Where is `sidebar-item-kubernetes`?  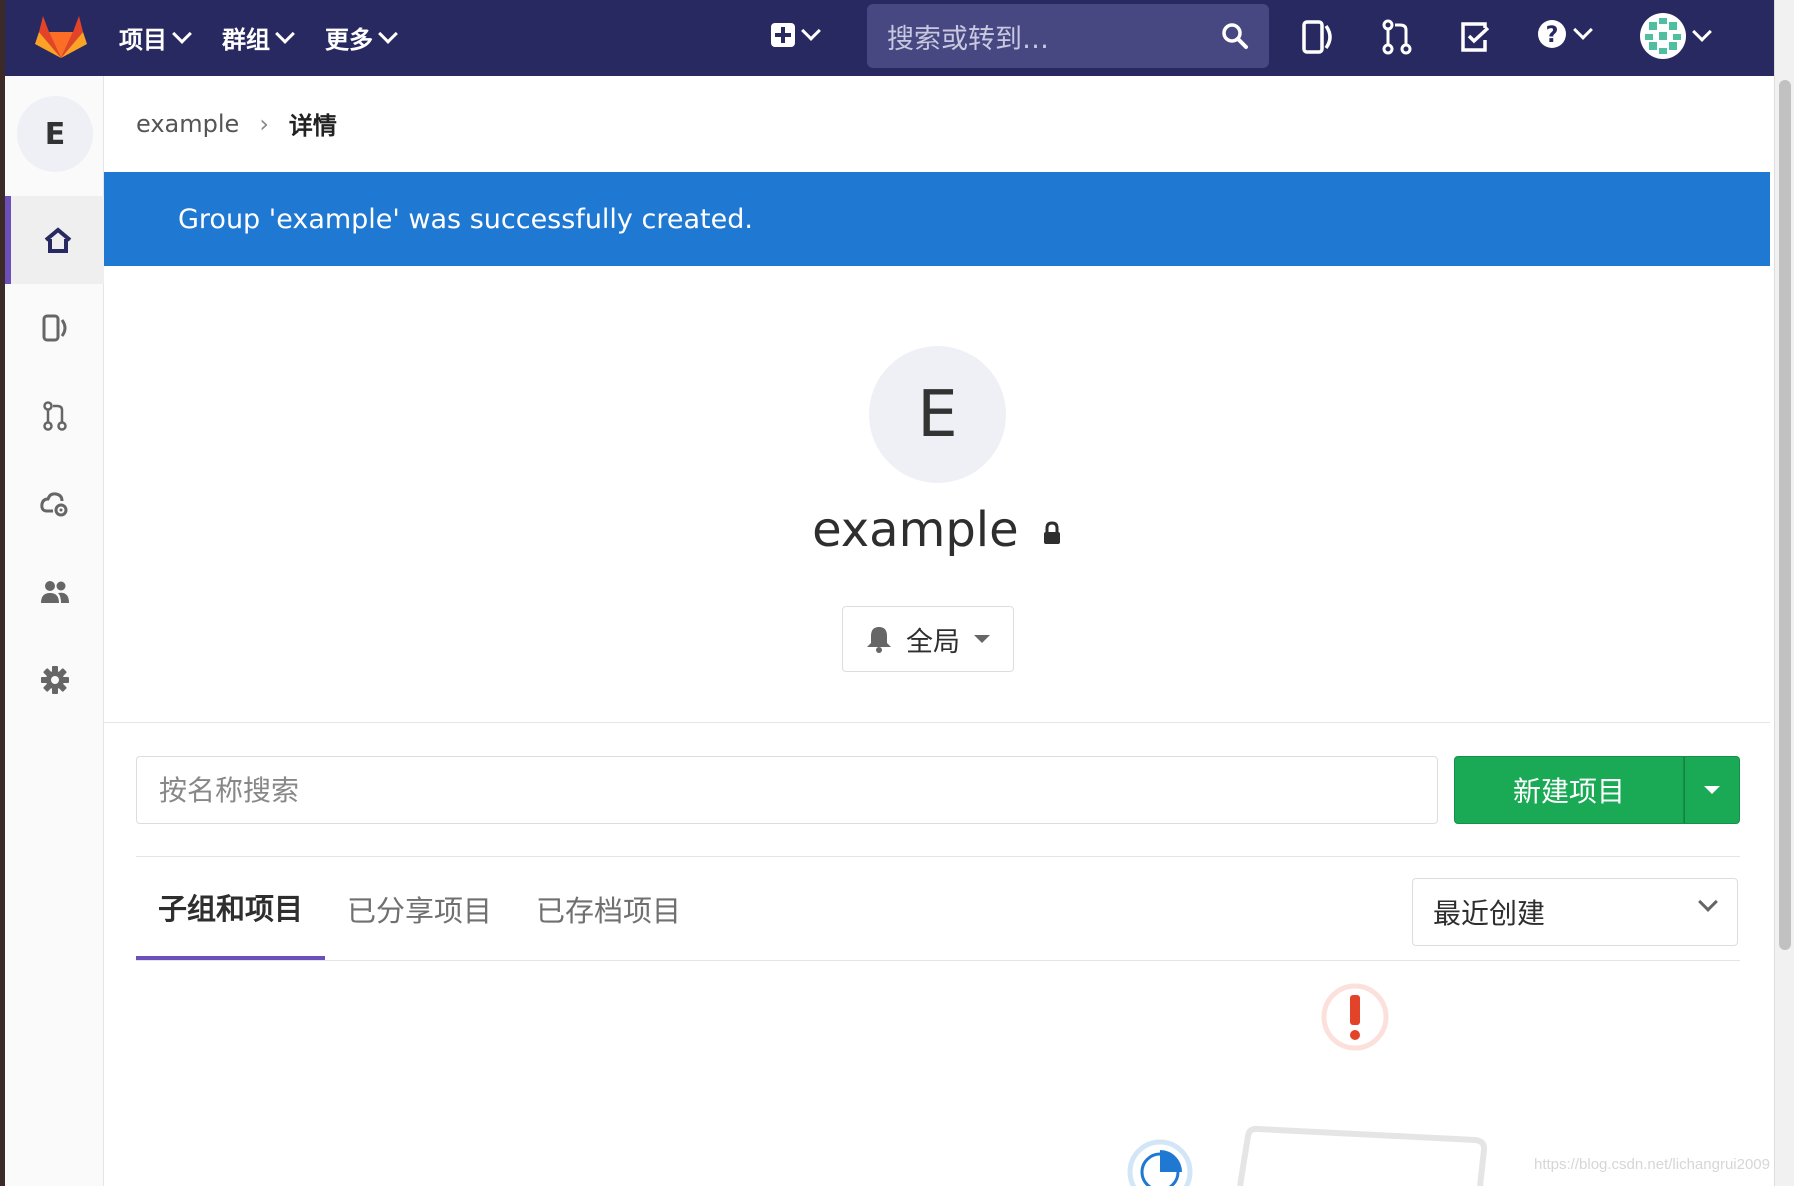
sidebar-item-kubernetes is located at coordinates (54, 504).